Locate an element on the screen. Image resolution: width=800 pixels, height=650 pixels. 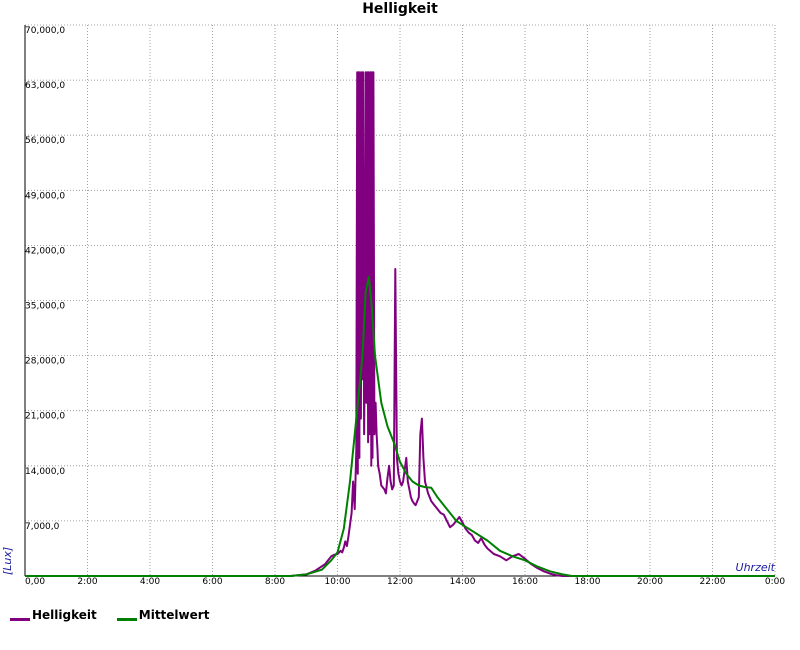
legend-swatch-mittelwert is located at coordinates (126, 619).